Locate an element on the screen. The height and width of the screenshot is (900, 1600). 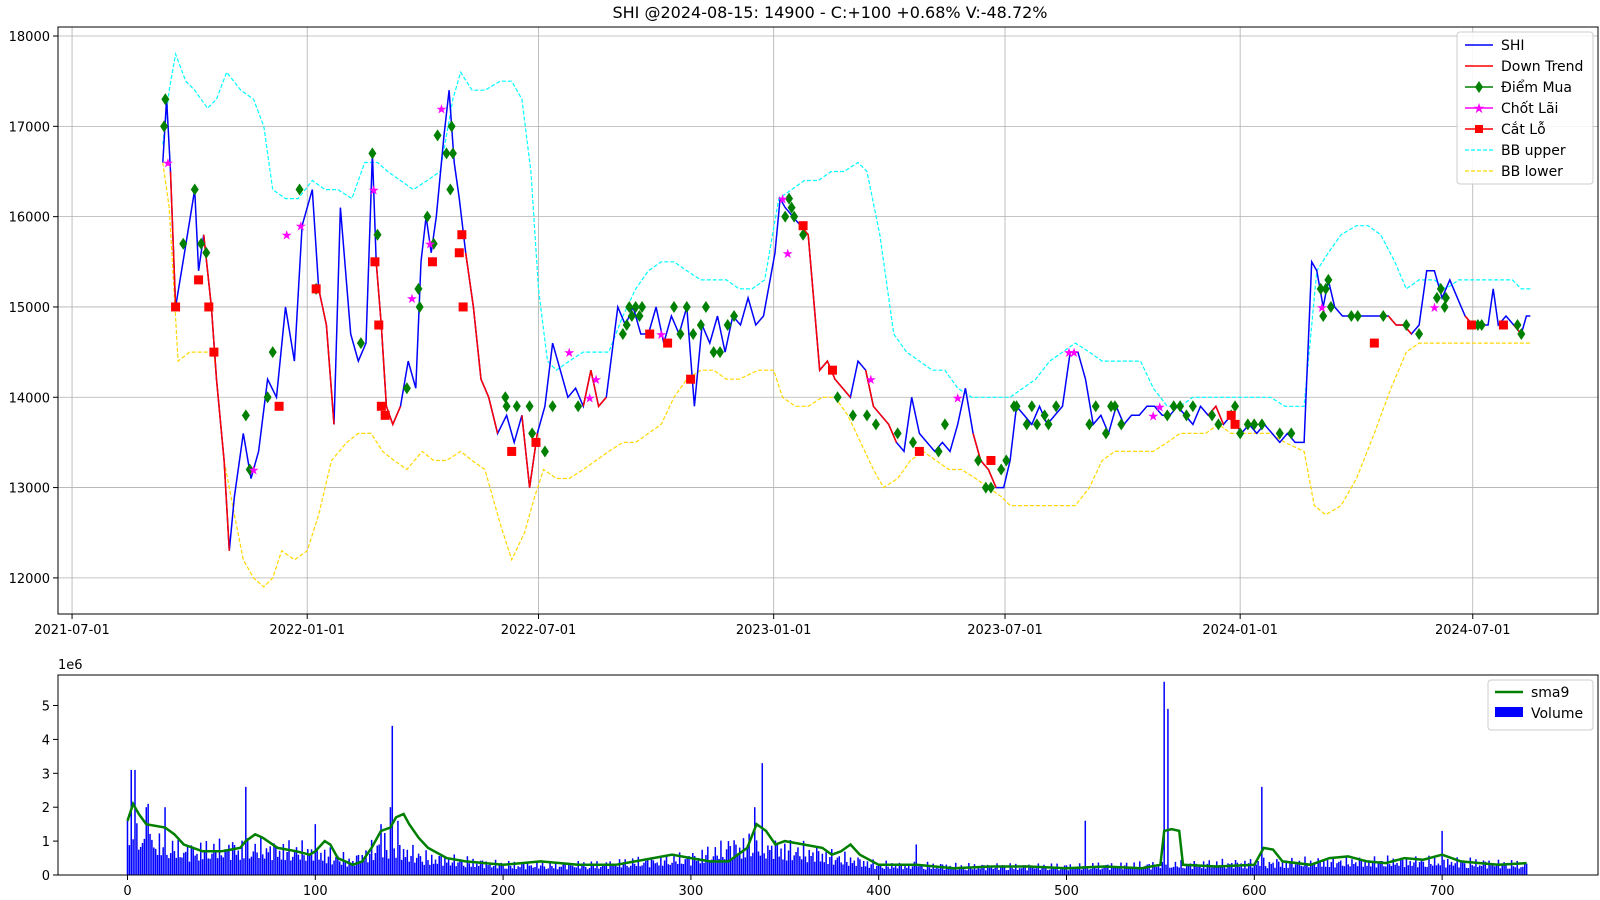
marker-chot-lai-21: ★ is located at coordinates (1435, 308).